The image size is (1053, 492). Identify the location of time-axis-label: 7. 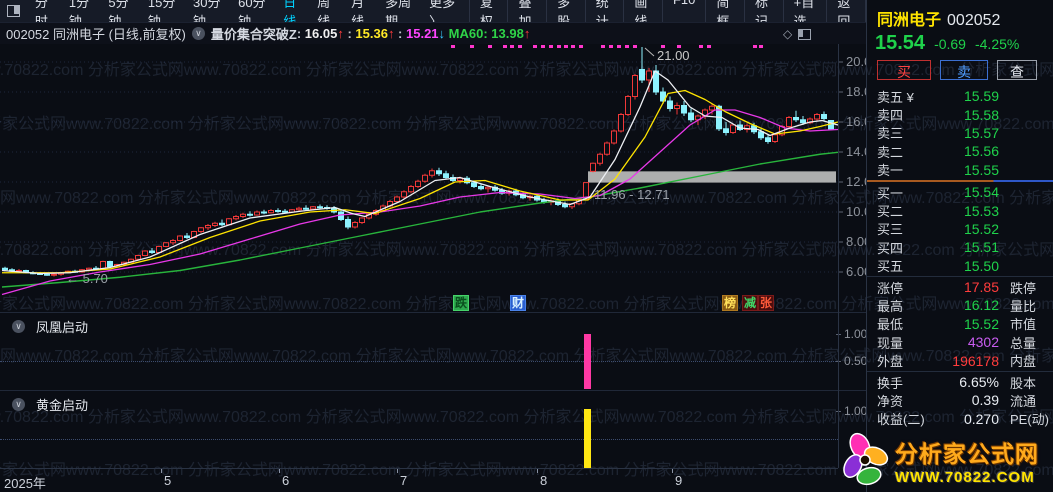
(404, 480).